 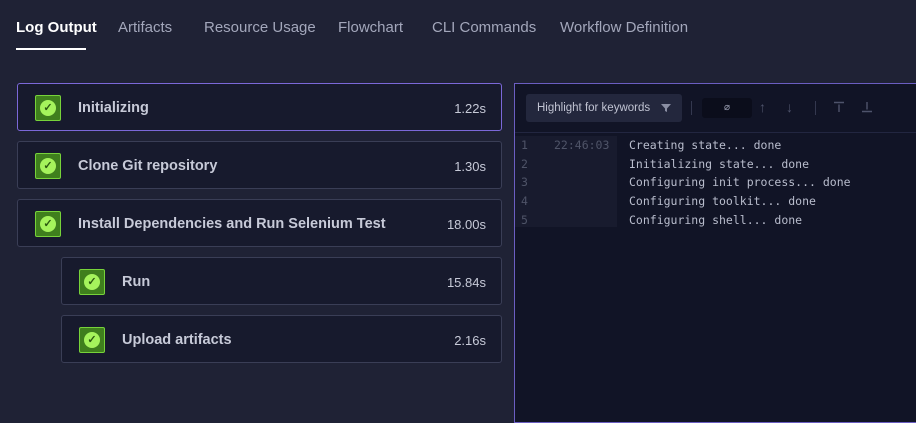 I want to click on log-line: 5 Configuring shell... done, so click(x=715, y=220).